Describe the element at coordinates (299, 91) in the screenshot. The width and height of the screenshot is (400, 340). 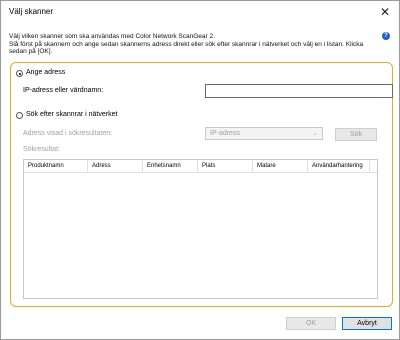
I see `ip-host-input` at that location.